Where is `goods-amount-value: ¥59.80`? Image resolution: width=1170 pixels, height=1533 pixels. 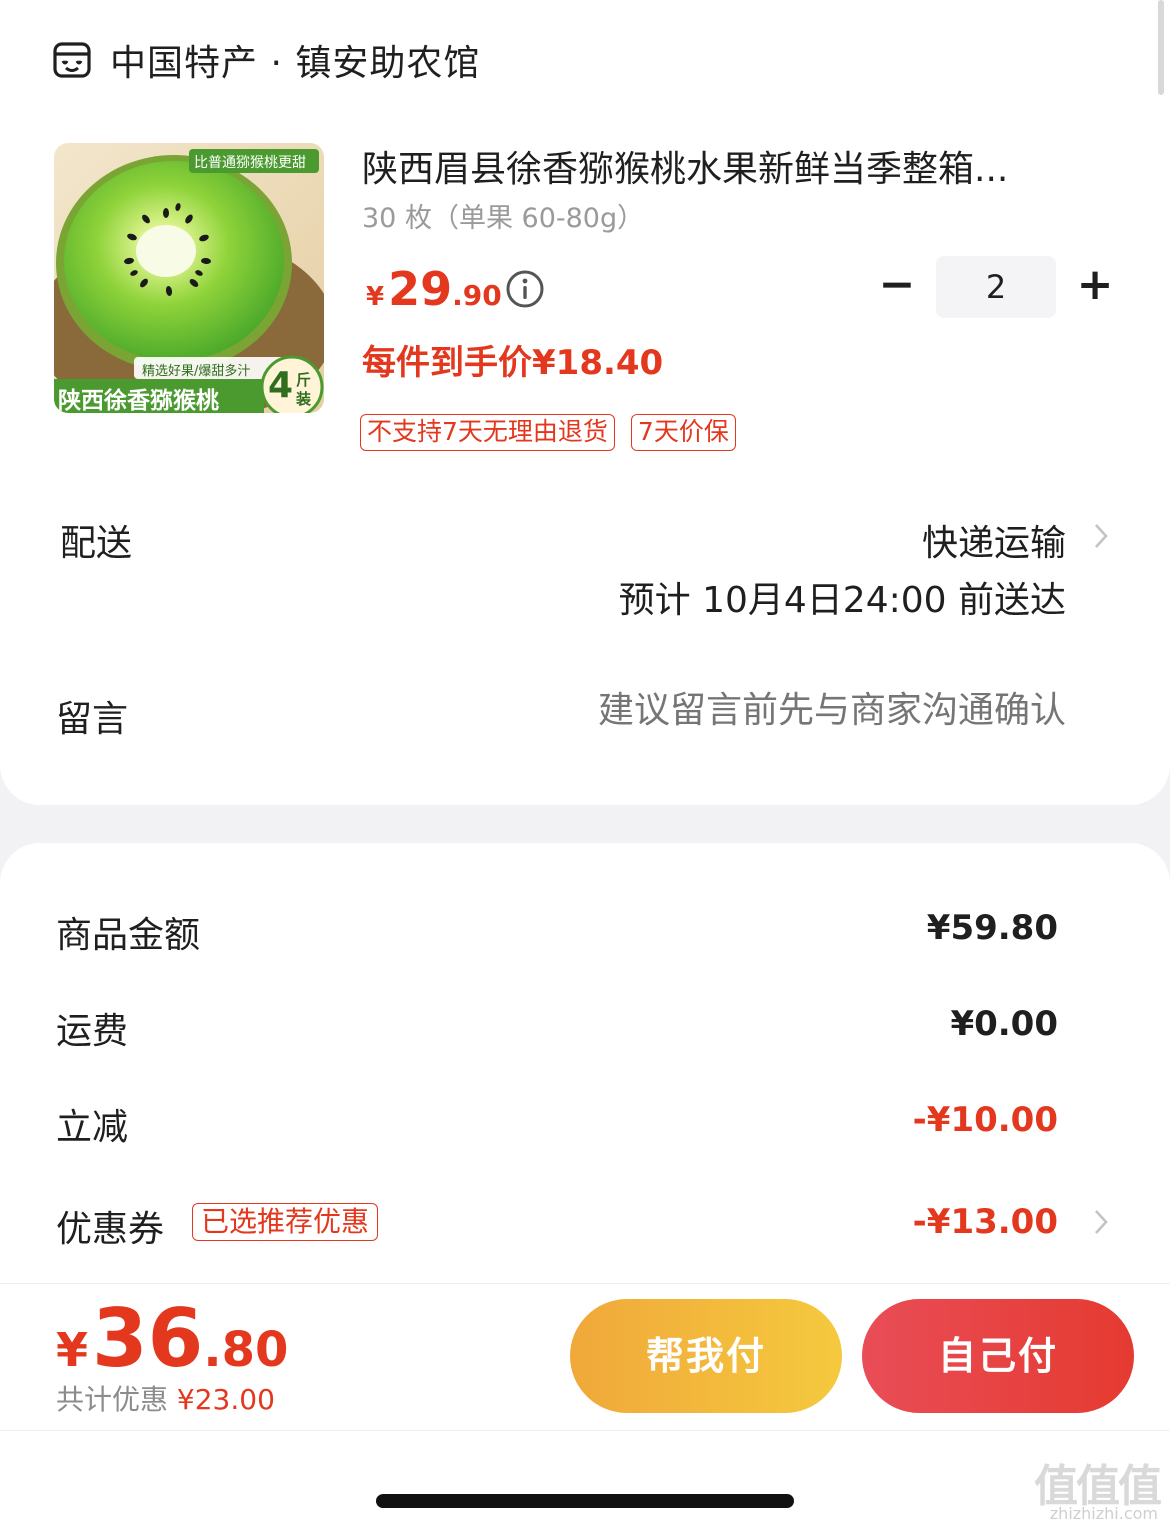 goods-amount-value: ¥59.80 is located at coordinates (992, 928).